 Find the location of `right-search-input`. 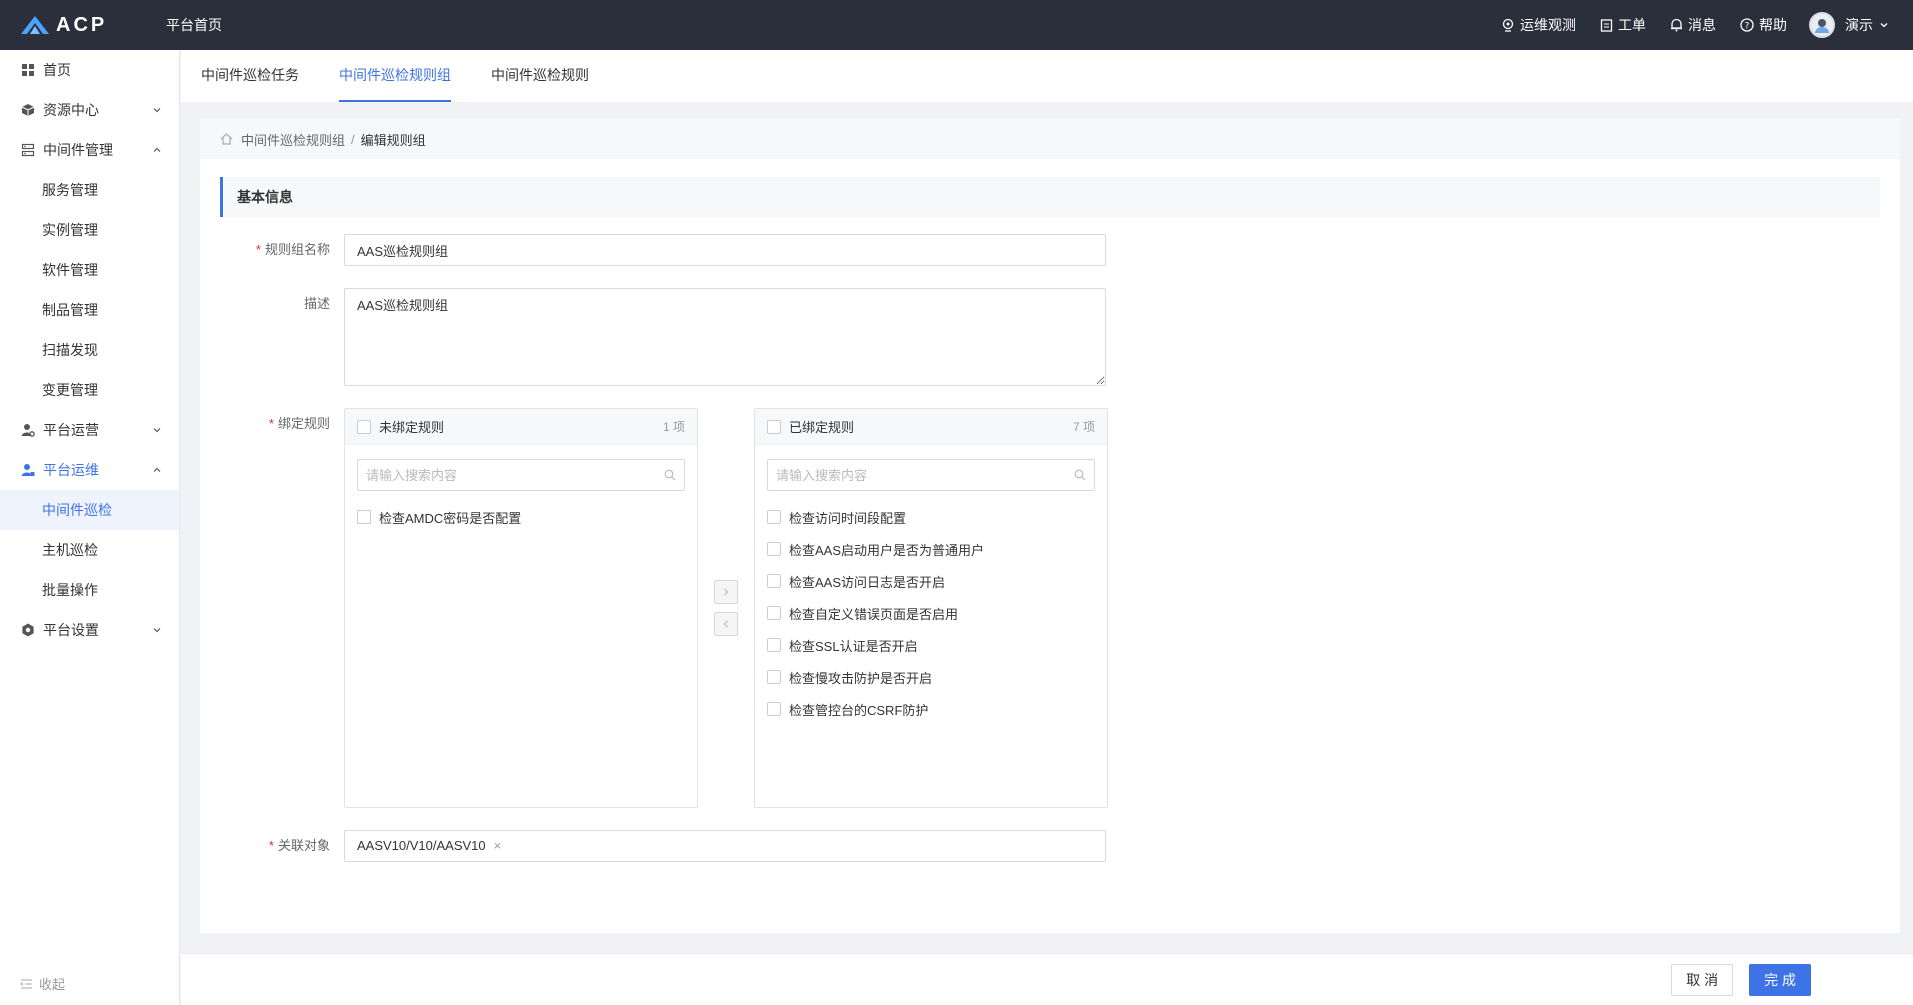

right-search-input is located at coordinates (925, 475).